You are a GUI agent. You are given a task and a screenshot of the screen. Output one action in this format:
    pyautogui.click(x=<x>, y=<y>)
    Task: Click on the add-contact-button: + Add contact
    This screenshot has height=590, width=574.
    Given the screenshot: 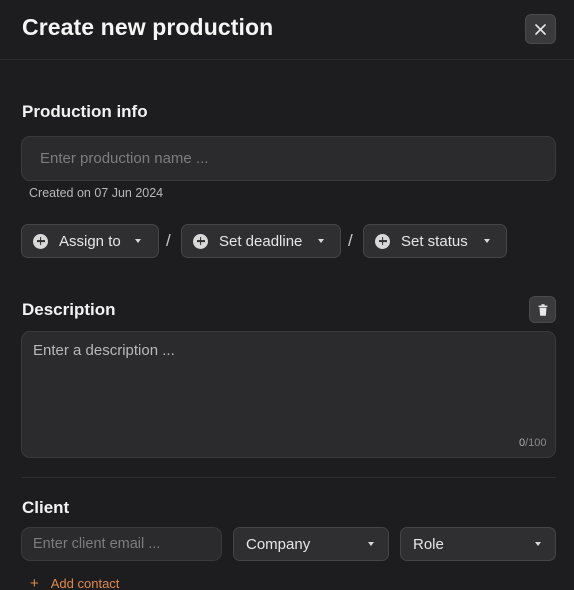 What is the action you would take?
    pyautogui.click(x=74, y=583)
    